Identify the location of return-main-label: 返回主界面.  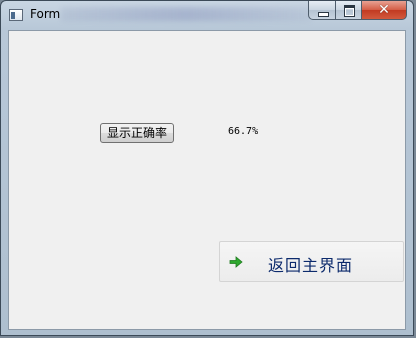
(311, 265).